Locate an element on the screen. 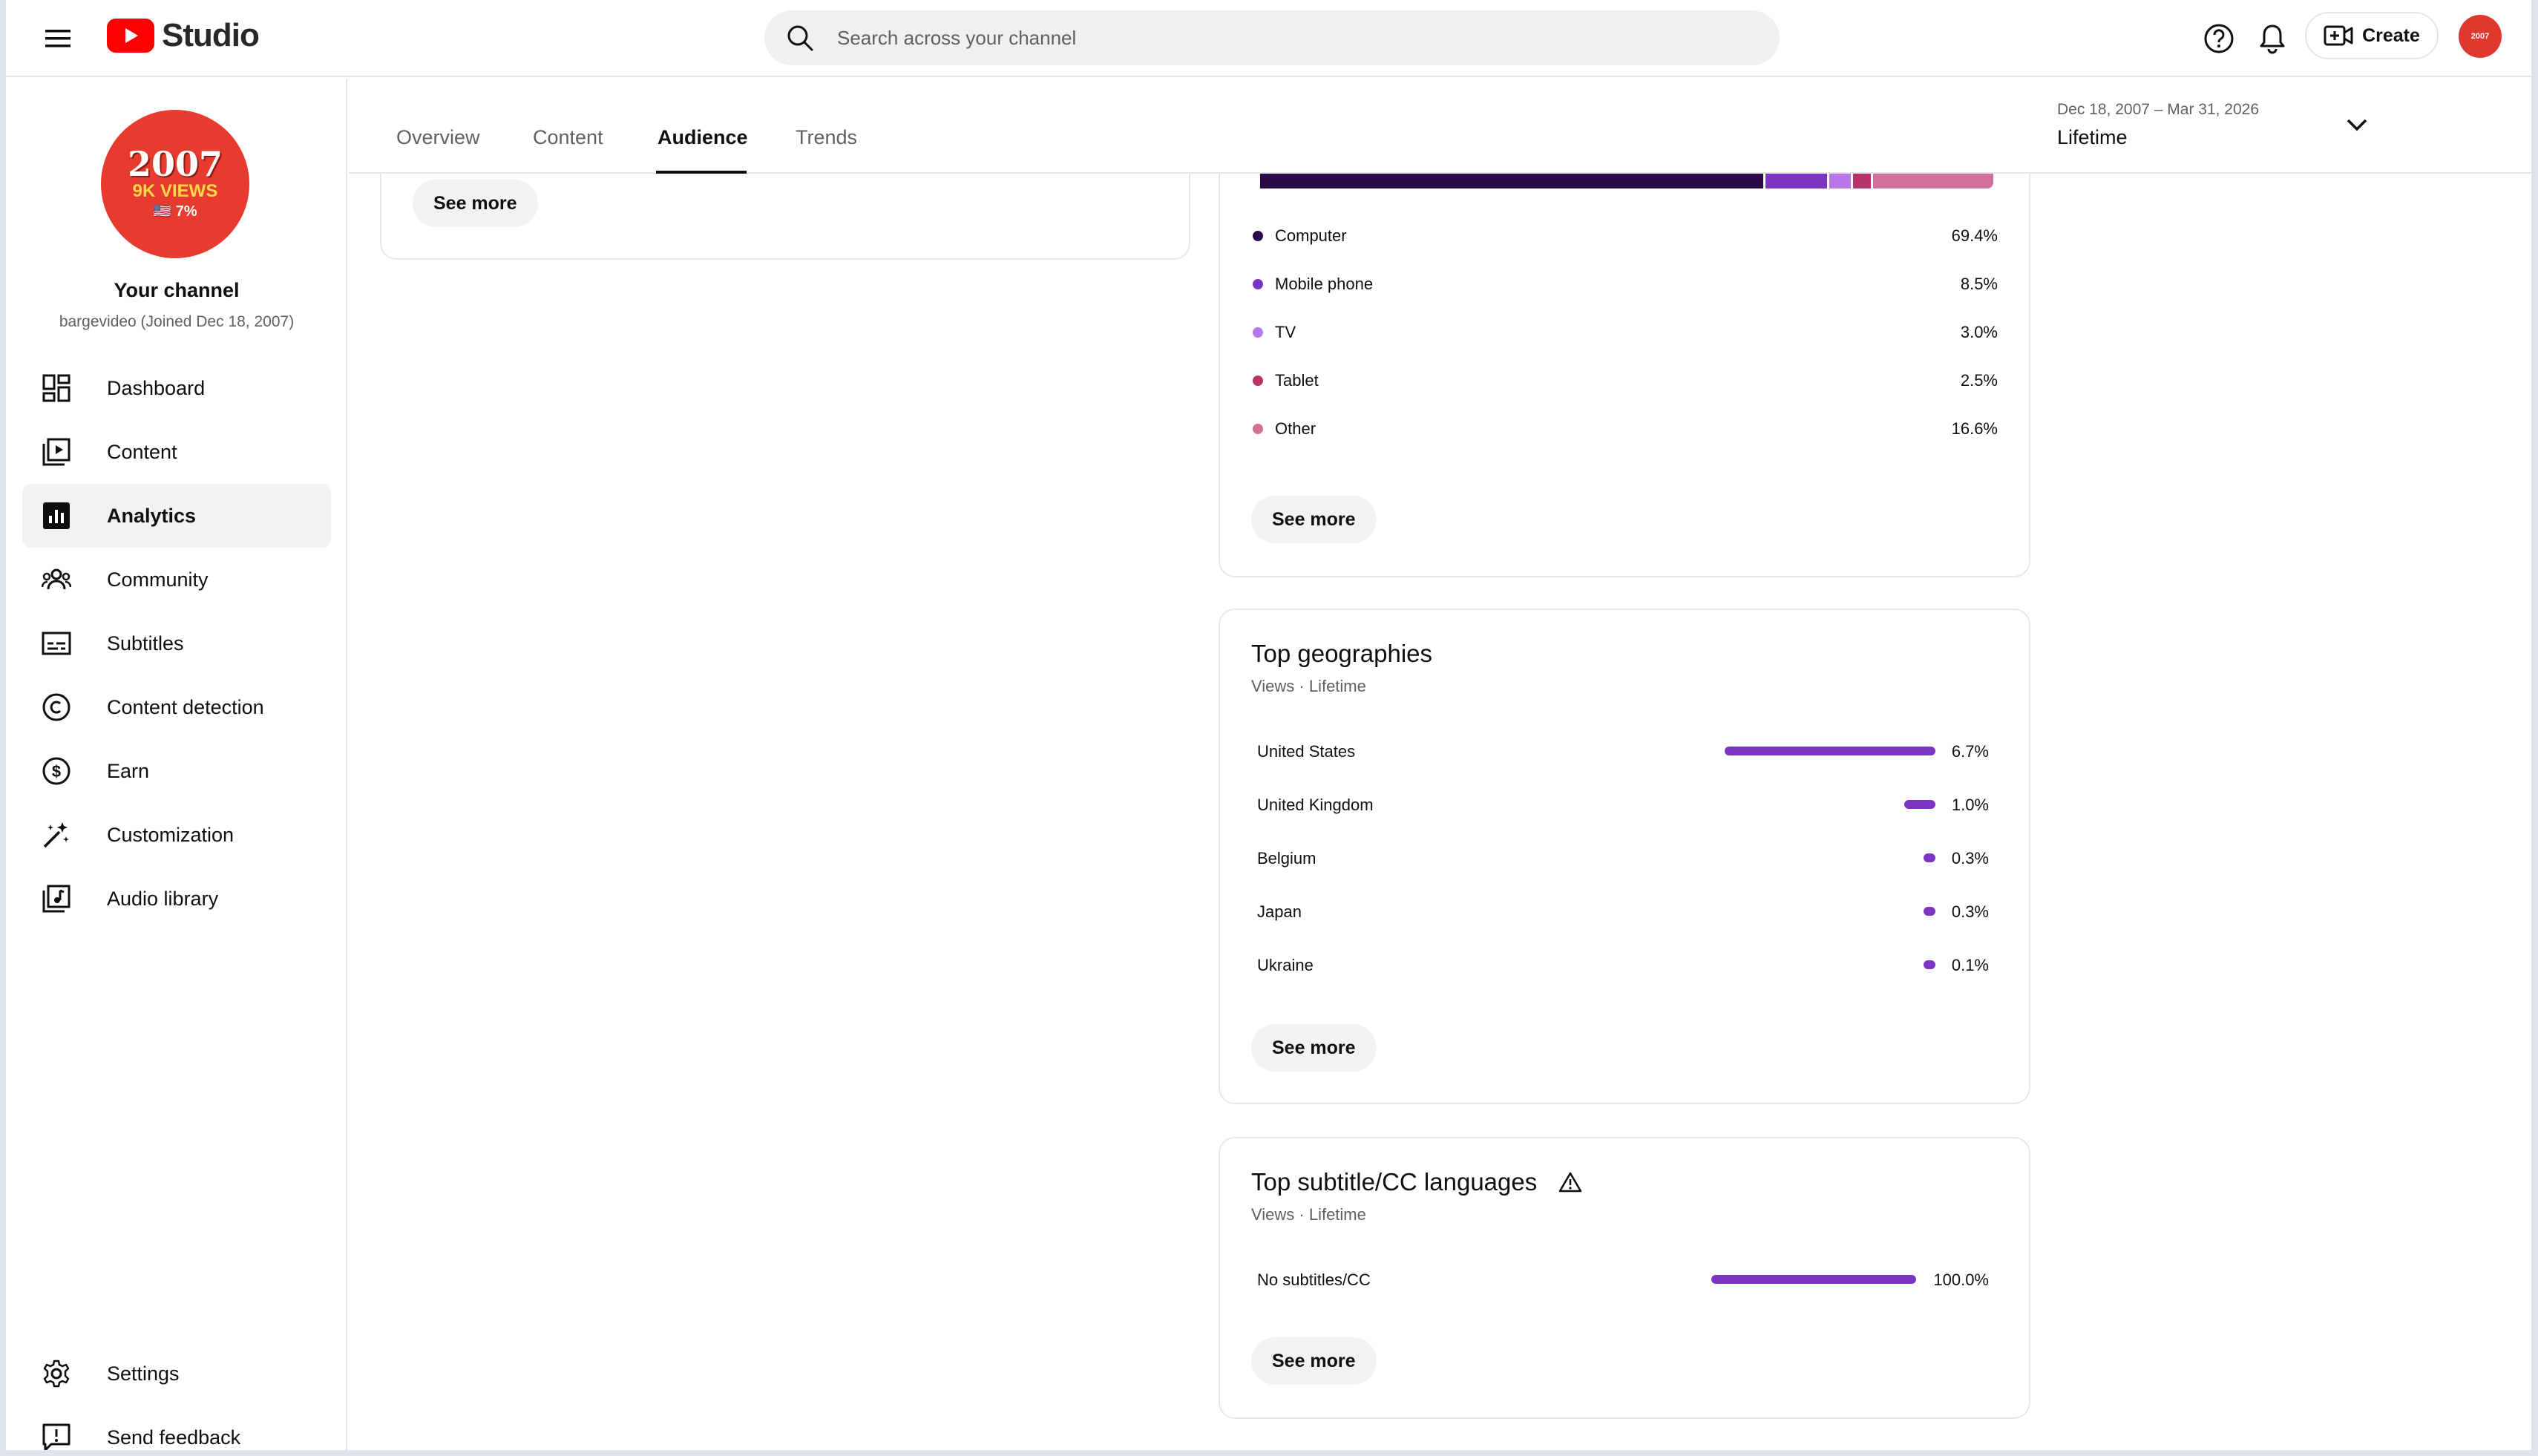 The image size is (2538, 1456). geo-label: Ukraine is located at coordinates (1285, 965).